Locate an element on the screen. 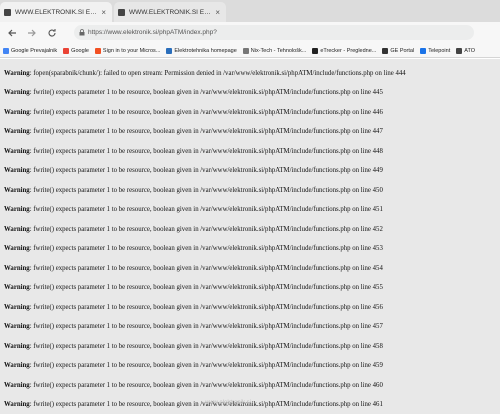  bookmark-label: GE Portal is located at coordinates (402, 50).